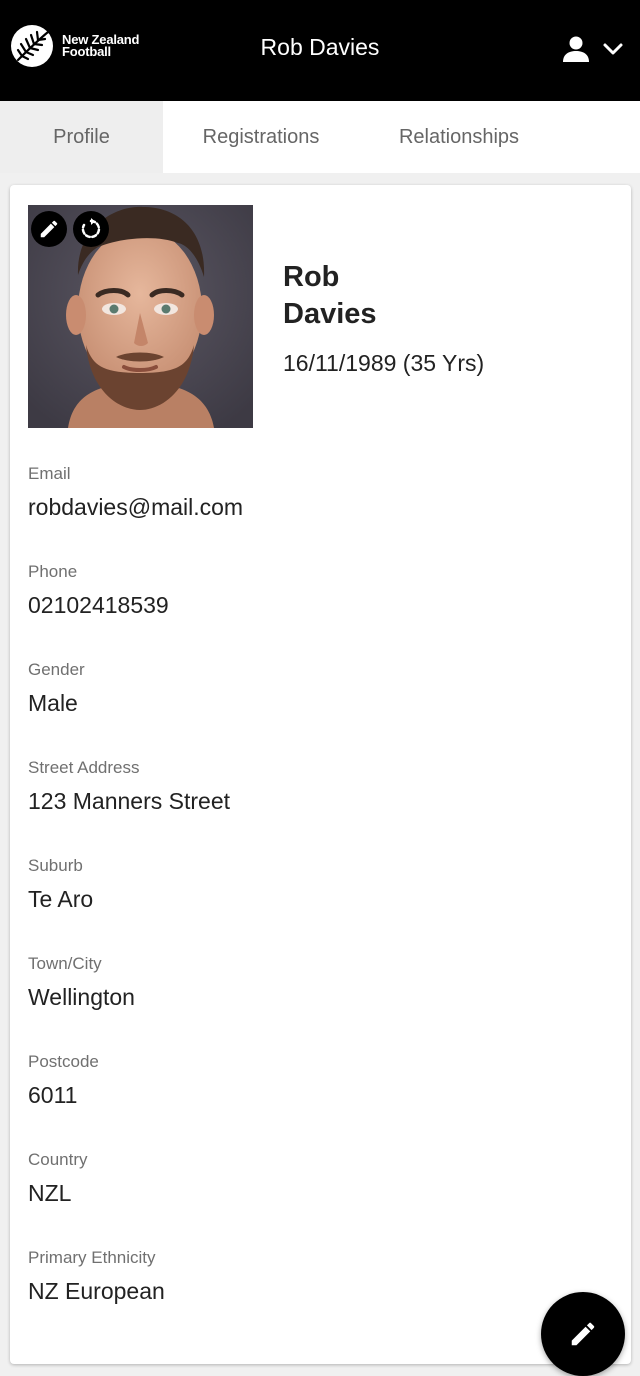  What do you see at coordinates (56, 688) in the screenshot?
I see `field-gender: Gender Male` at bounding box center [56, 688].